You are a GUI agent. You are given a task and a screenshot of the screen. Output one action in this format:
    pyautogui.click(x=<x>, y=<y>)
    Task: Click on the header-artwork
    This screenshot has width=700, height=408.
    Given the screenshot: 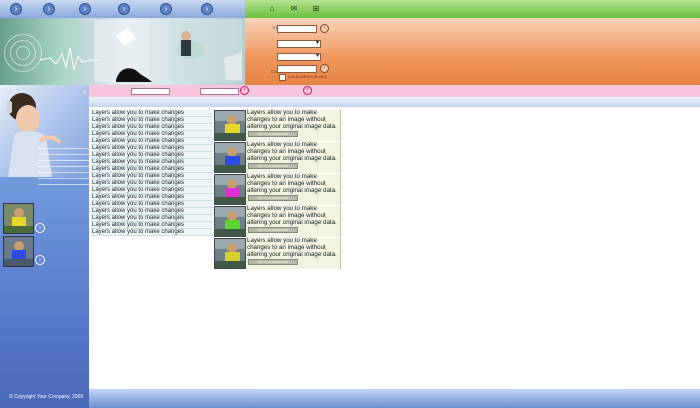 What is the action you would take?
    pyautogui.click(x=140, y=51)
    